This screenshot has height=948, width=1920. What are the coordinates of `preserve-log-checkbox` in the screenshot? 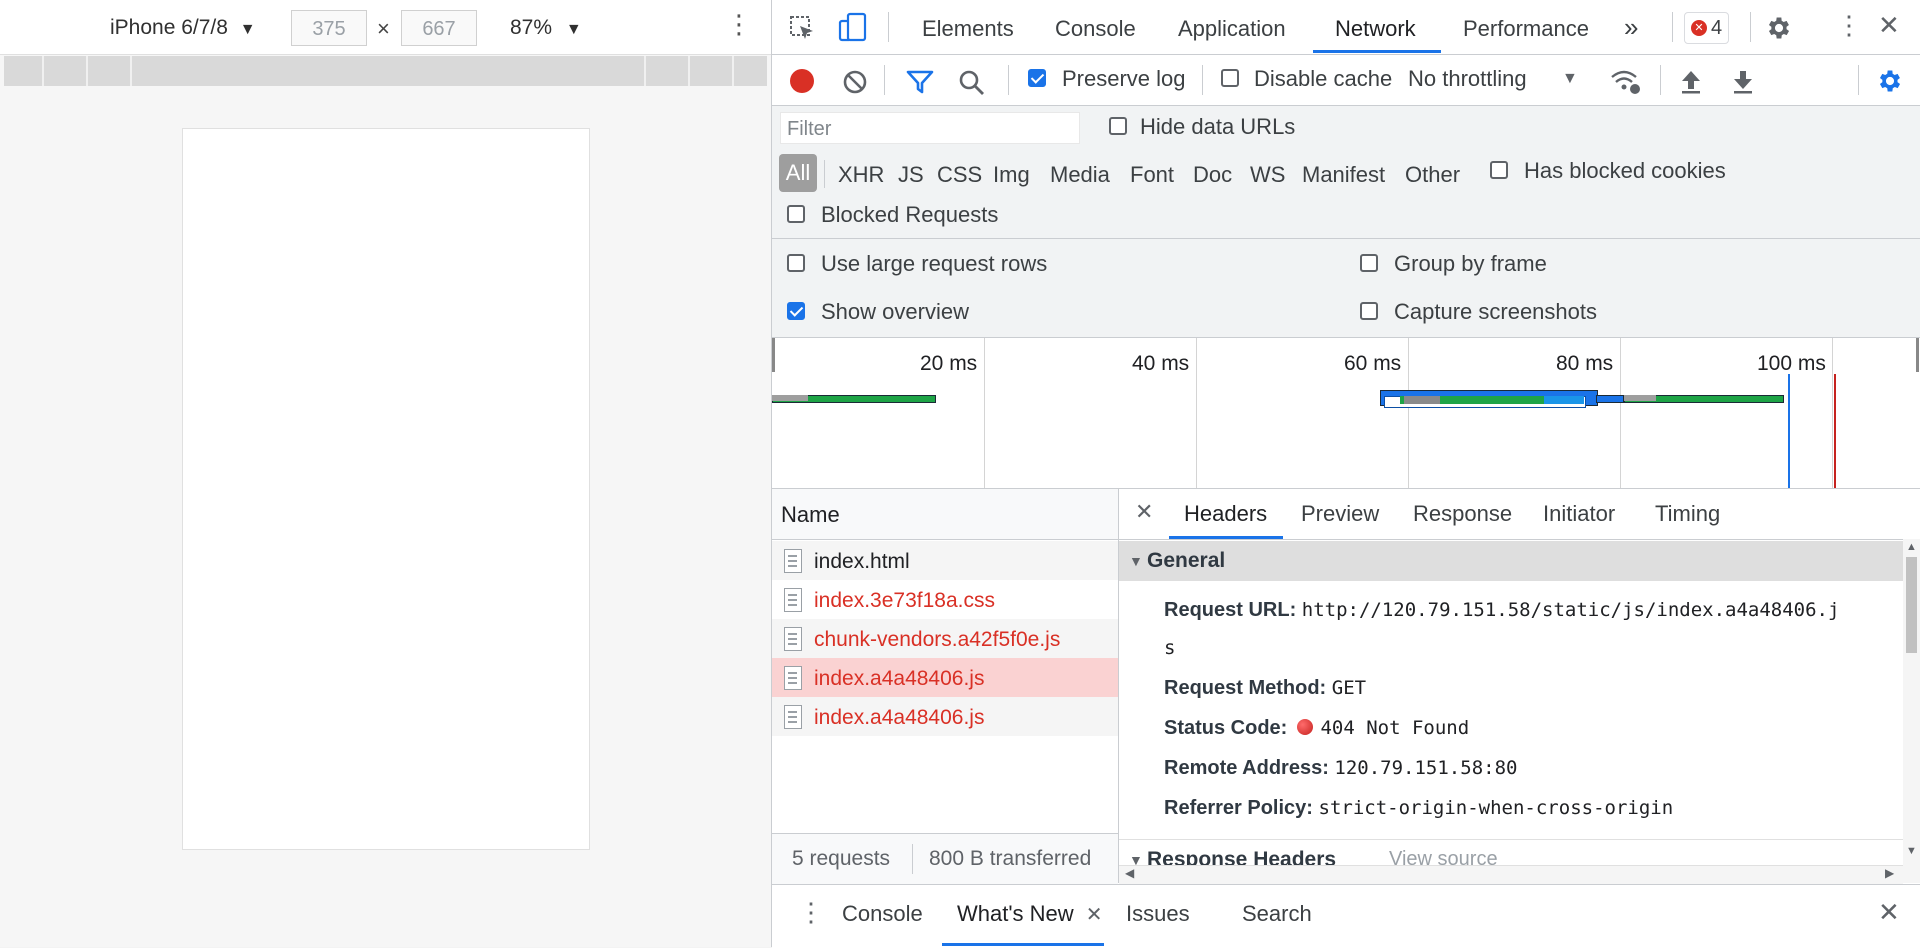 It's located at (1037, 78).